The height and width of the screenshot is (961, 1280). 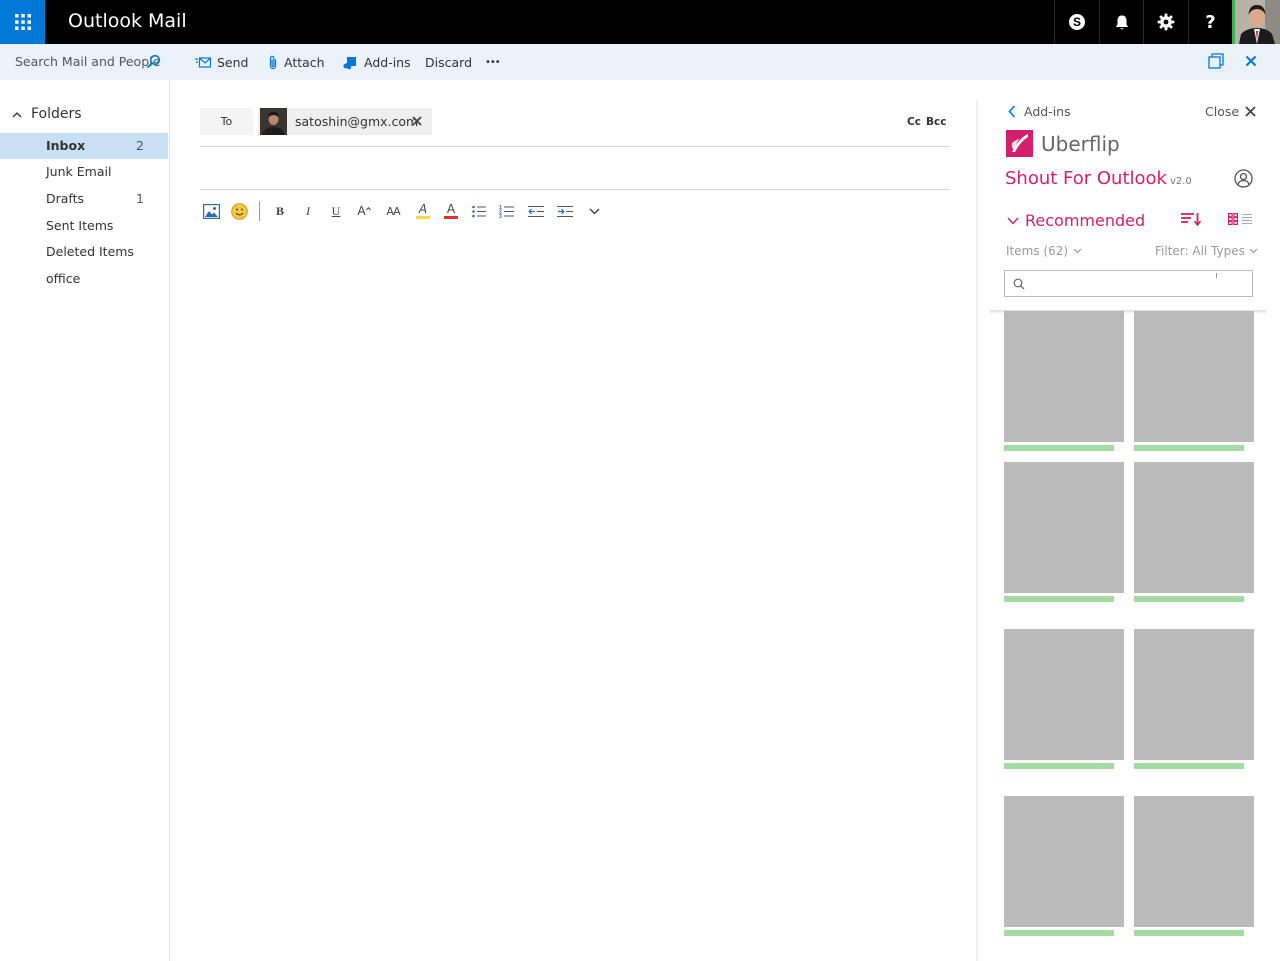 I want to click on increase-indent-button, so click(x=565, y=211).